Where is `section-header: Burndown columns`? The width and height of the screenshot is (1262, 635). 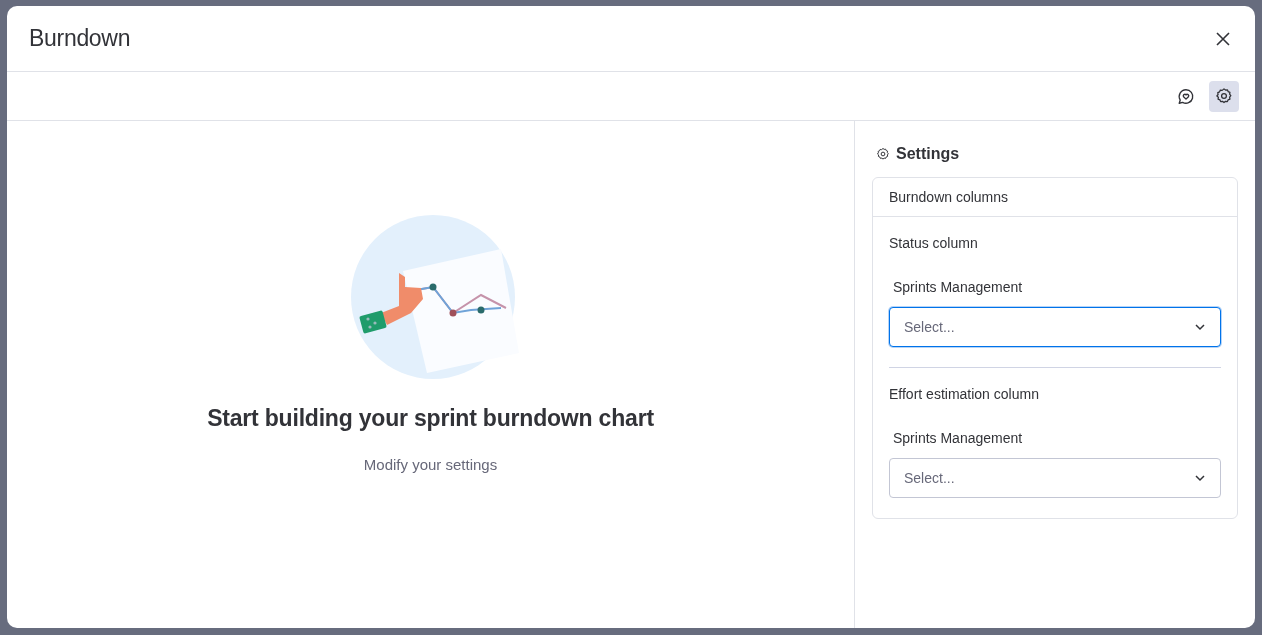
section-header: Burndown columns is located at coordinates (1055, 197).